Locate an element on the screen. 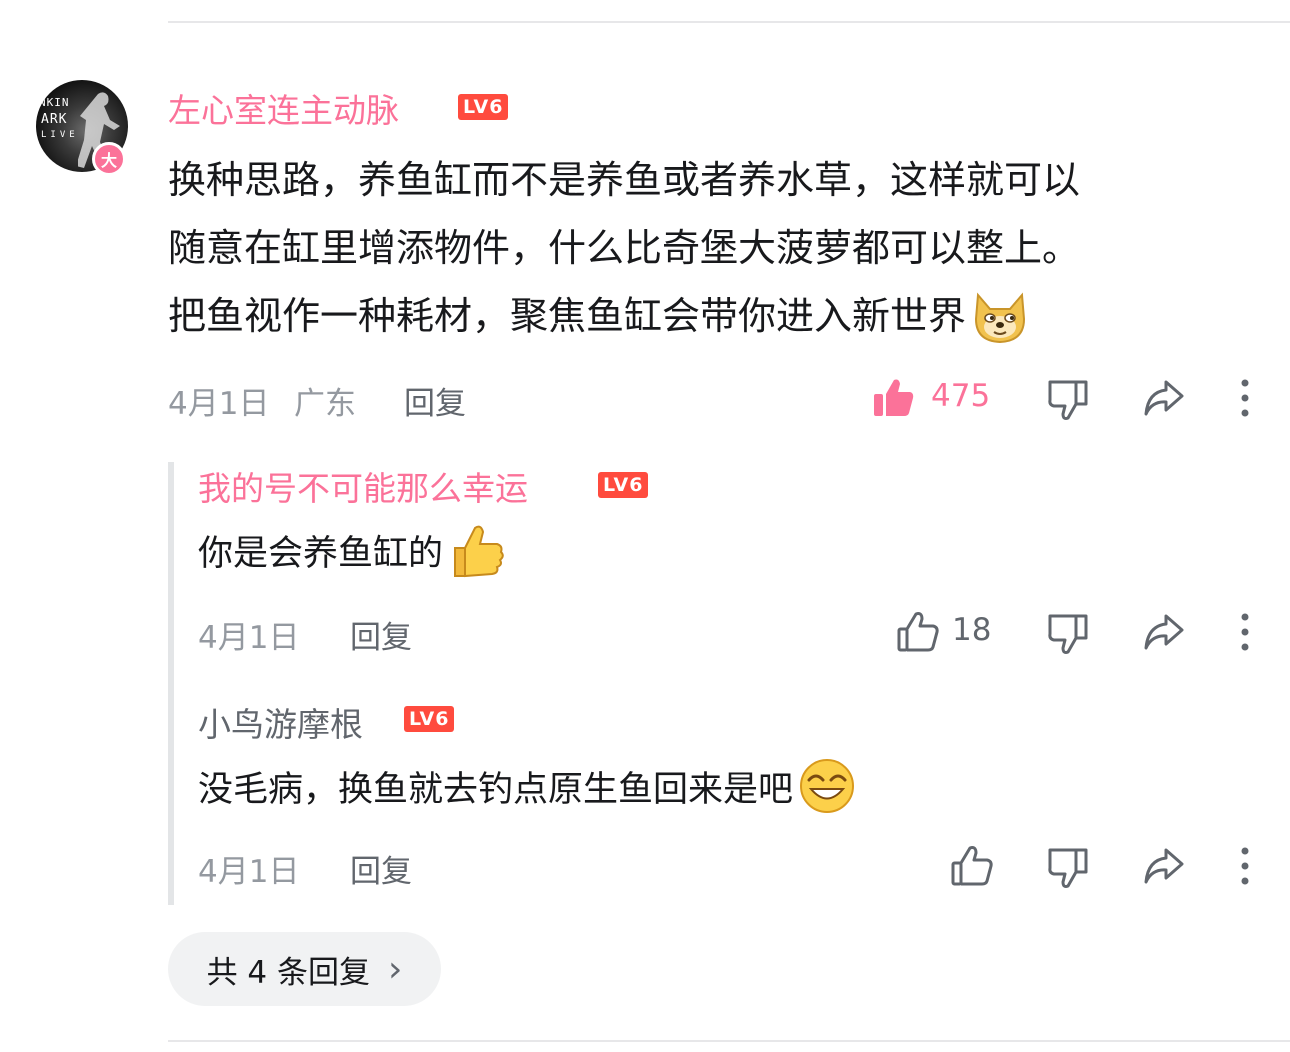 This screenshot has height=1052, width=1290. avatar-text-3: LIVE is located at coordinates (60, 135).